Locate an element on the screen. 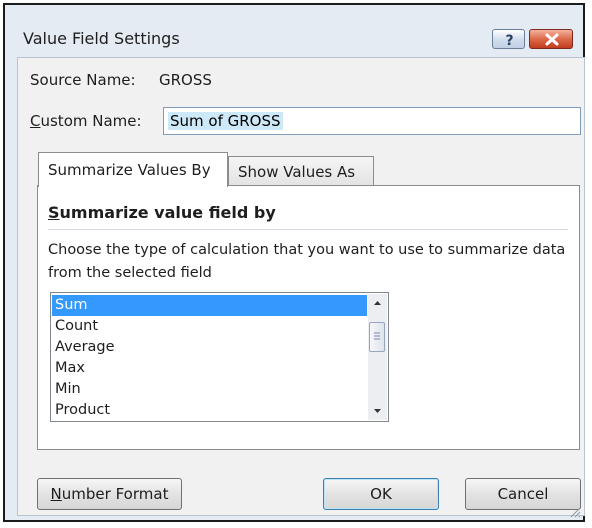 The height and width of the screenshot is (528, 592). section-divider is located at coordinates (308, 229).